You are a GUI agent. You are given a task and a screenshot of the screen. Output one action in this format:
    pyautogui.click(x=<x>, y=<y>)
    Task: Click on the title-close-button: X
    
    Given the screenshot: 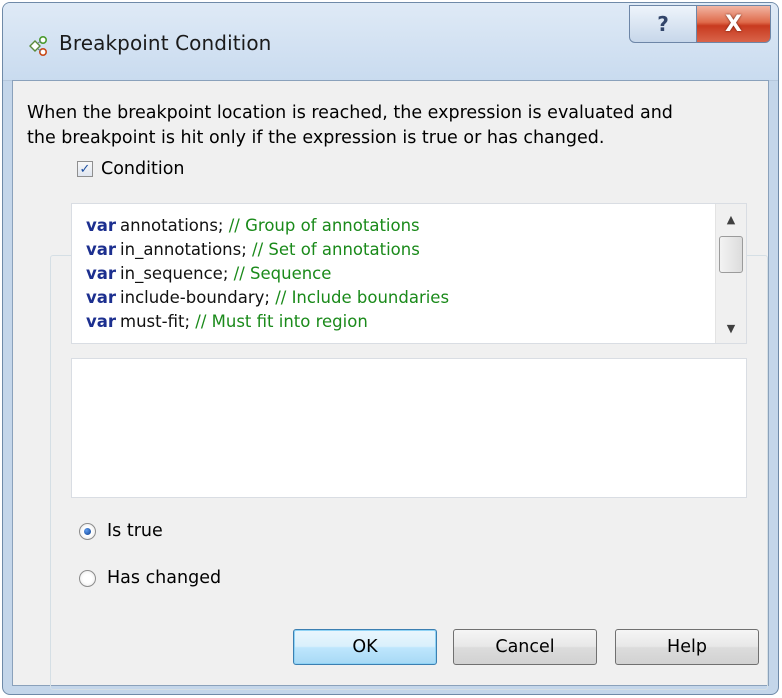 What is the action you would take?
    pyautogui.click(x=734, y=24)
    